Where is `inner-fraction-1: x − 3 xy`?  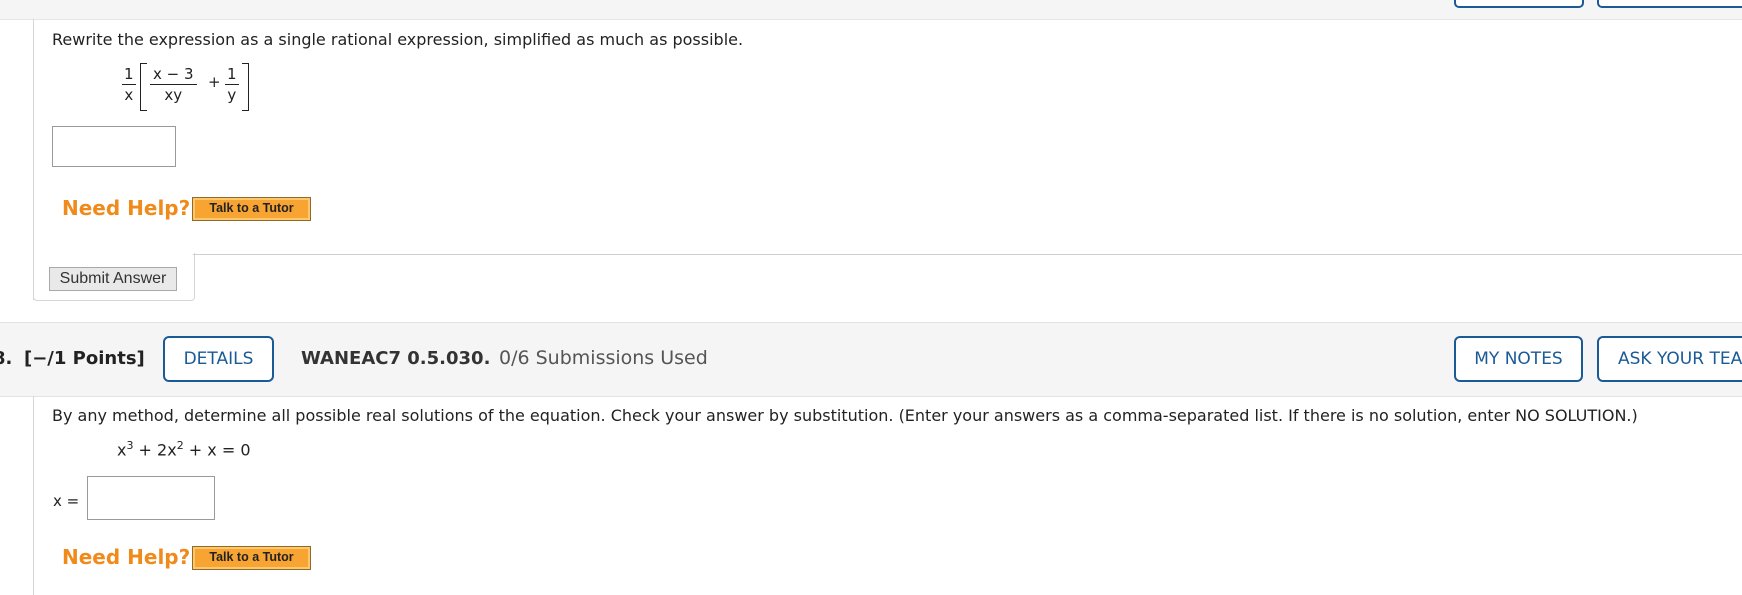
inner-fraction-1: x − 3 xy is located at coordinates (173, 84).